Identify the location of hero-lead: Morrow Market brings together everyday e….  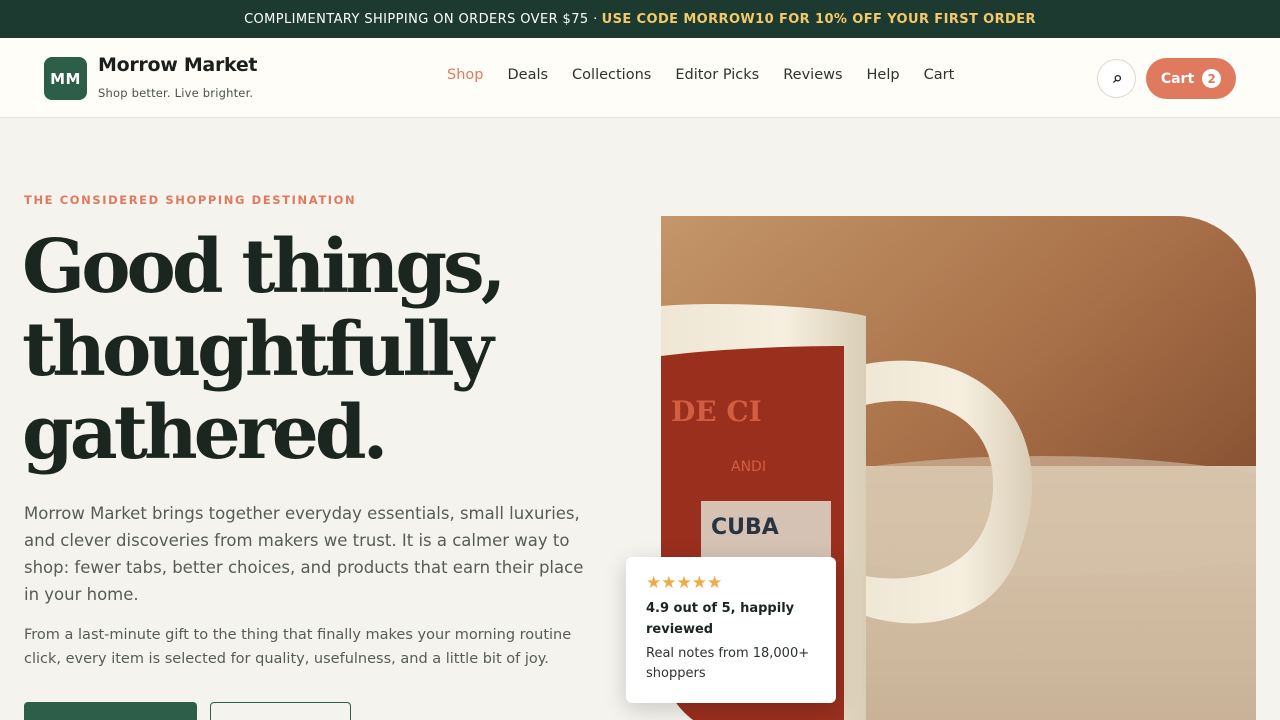
(304, 554).